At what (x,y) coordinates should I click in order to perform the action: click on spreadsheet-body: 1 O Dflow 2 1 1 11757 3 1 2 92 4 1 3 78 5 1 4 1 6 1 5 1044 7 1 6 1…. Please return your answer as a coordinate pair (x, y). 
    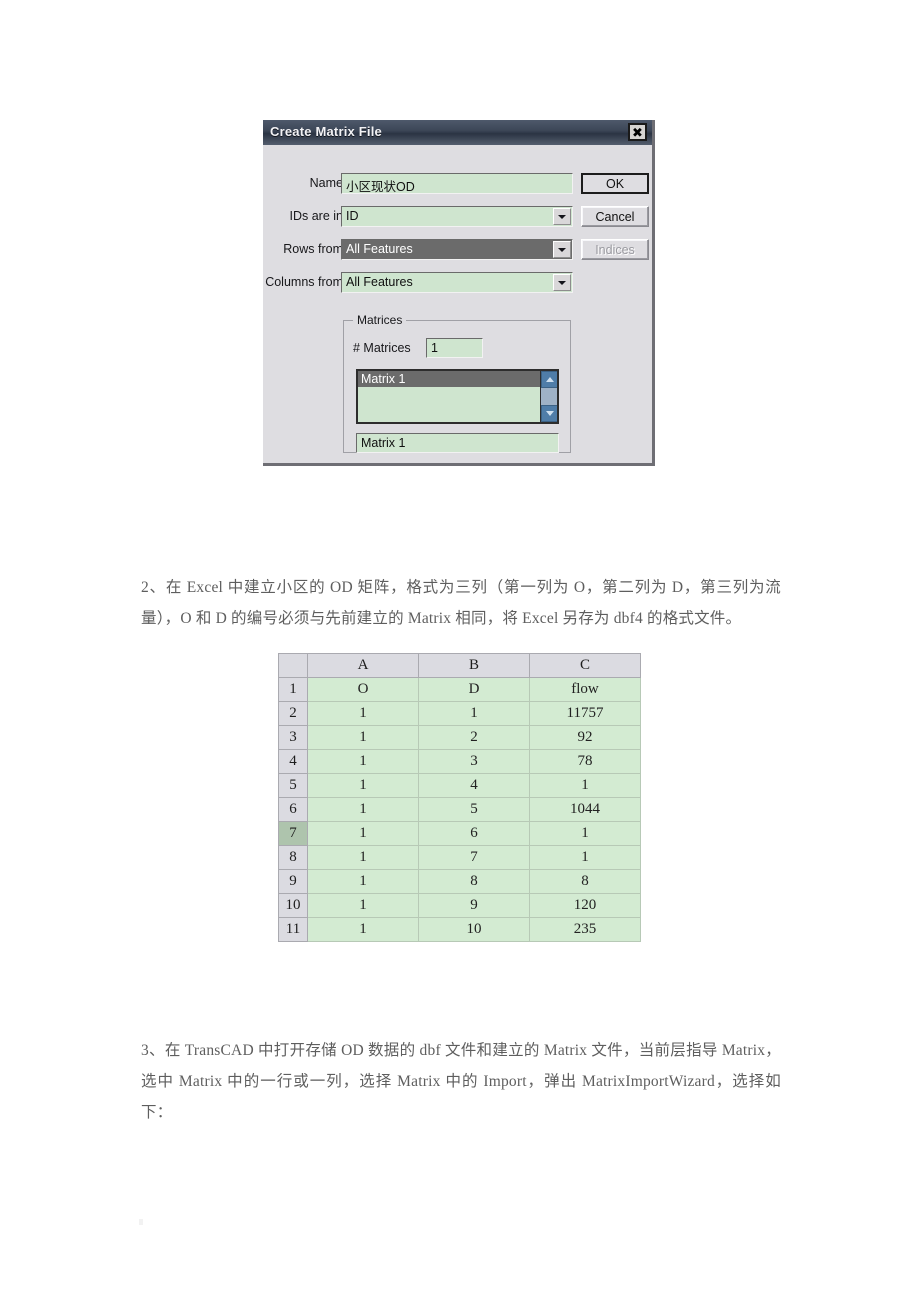
    Looking at the image, I should click on (459, 809).